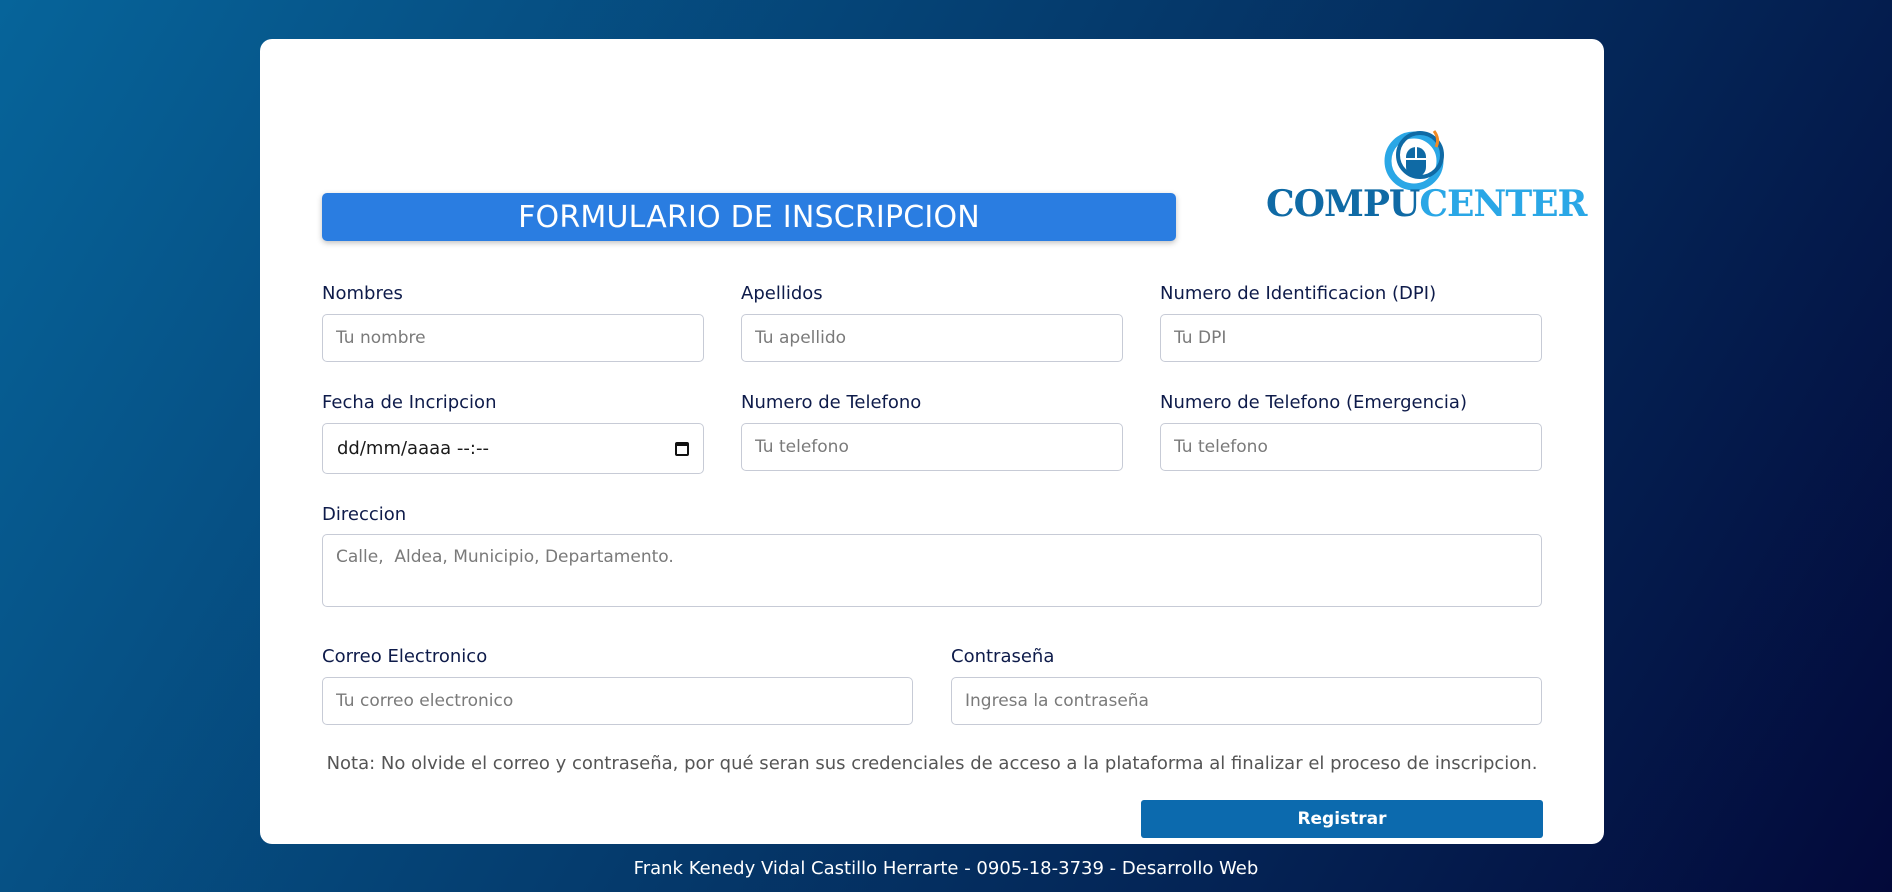 The height and width of the screenshot is (892, 1892). I want to click on fecha-input: dd/mm/aaaa --:--, so click(513, 448).